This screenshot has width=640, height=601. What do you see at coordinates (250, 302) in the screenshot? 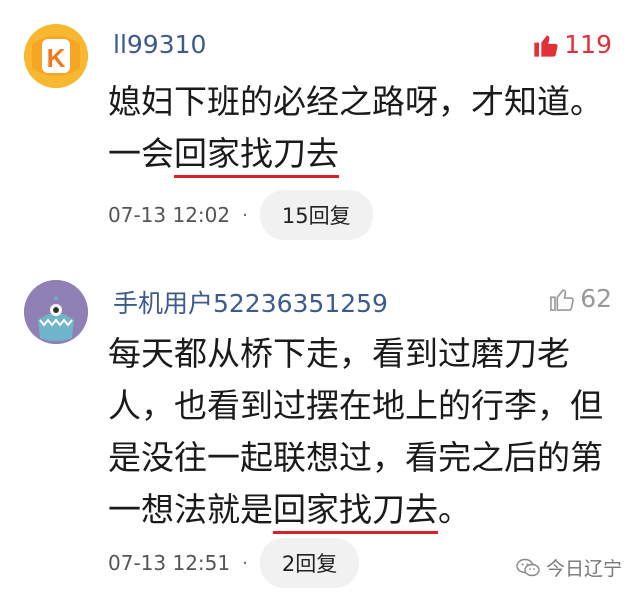
I see `username: 手机用户52236351259` at bounding box center [250, 302].